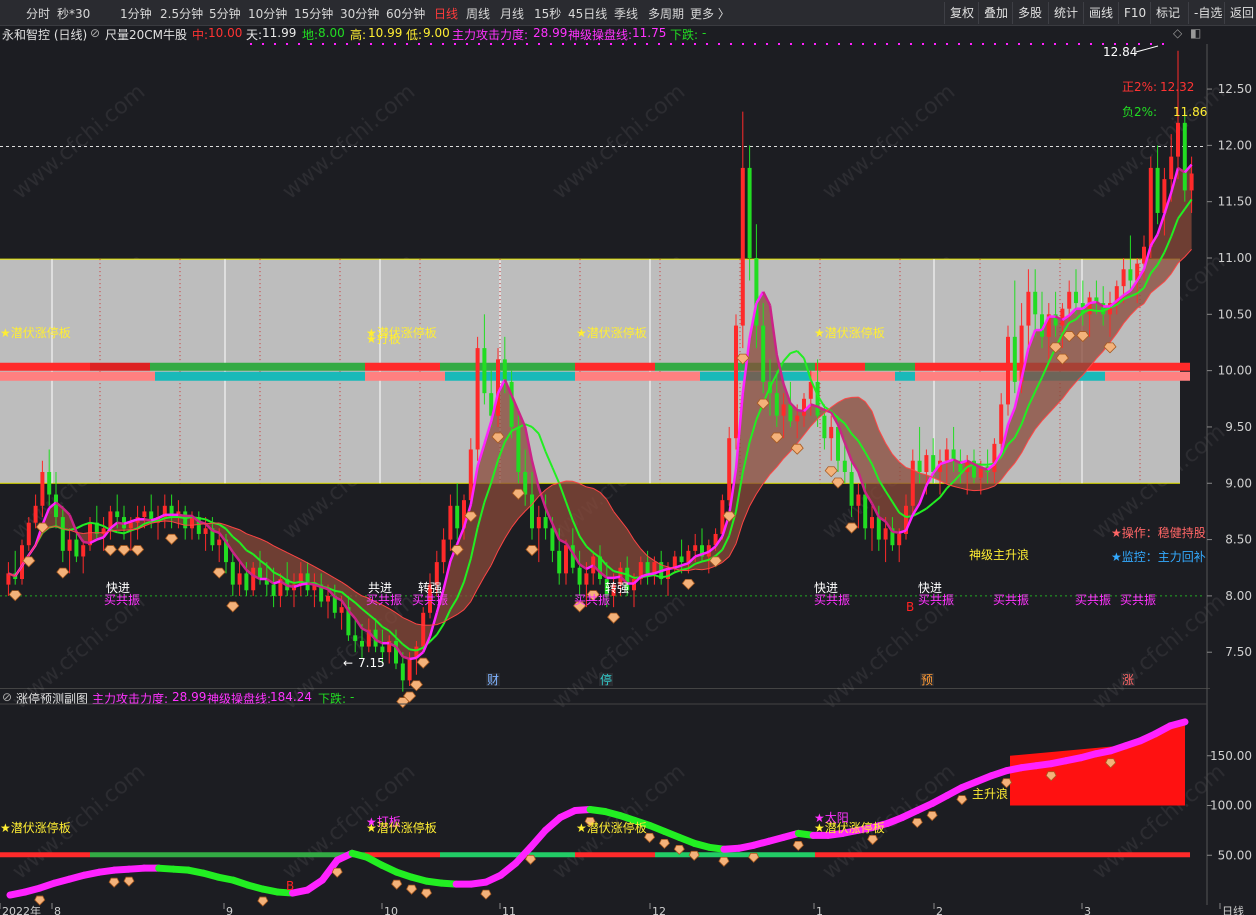 Image resolution: width=1256 pixels, height=915 pixels. I want to click on y-tick-label: 7.50, so click(1238, 652).